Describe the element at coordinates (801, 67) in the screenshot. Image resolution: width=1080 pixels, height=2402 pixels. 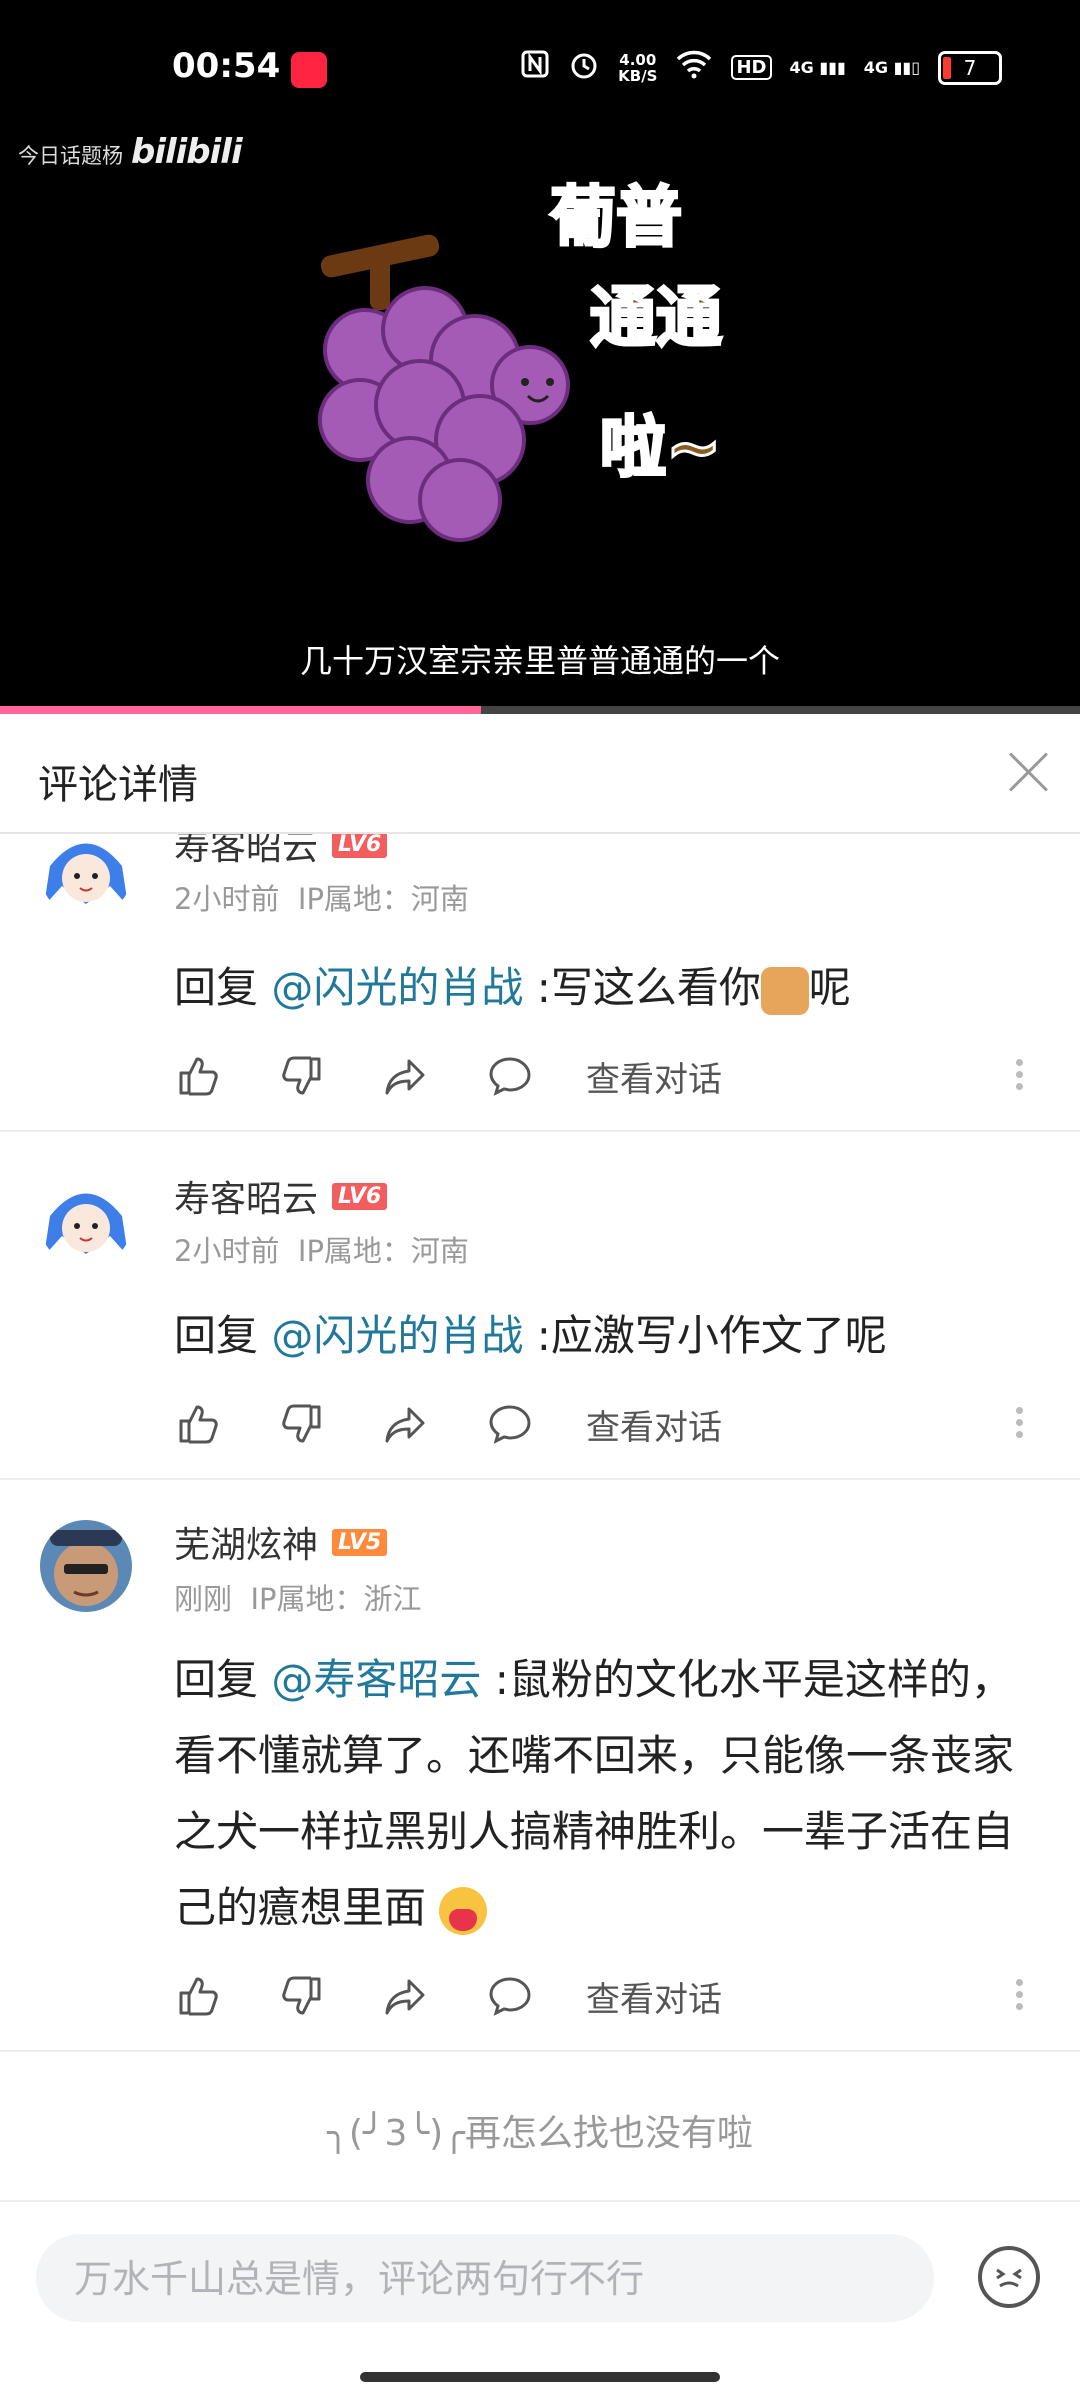
I see `signal-1-label: 4G` at that location.